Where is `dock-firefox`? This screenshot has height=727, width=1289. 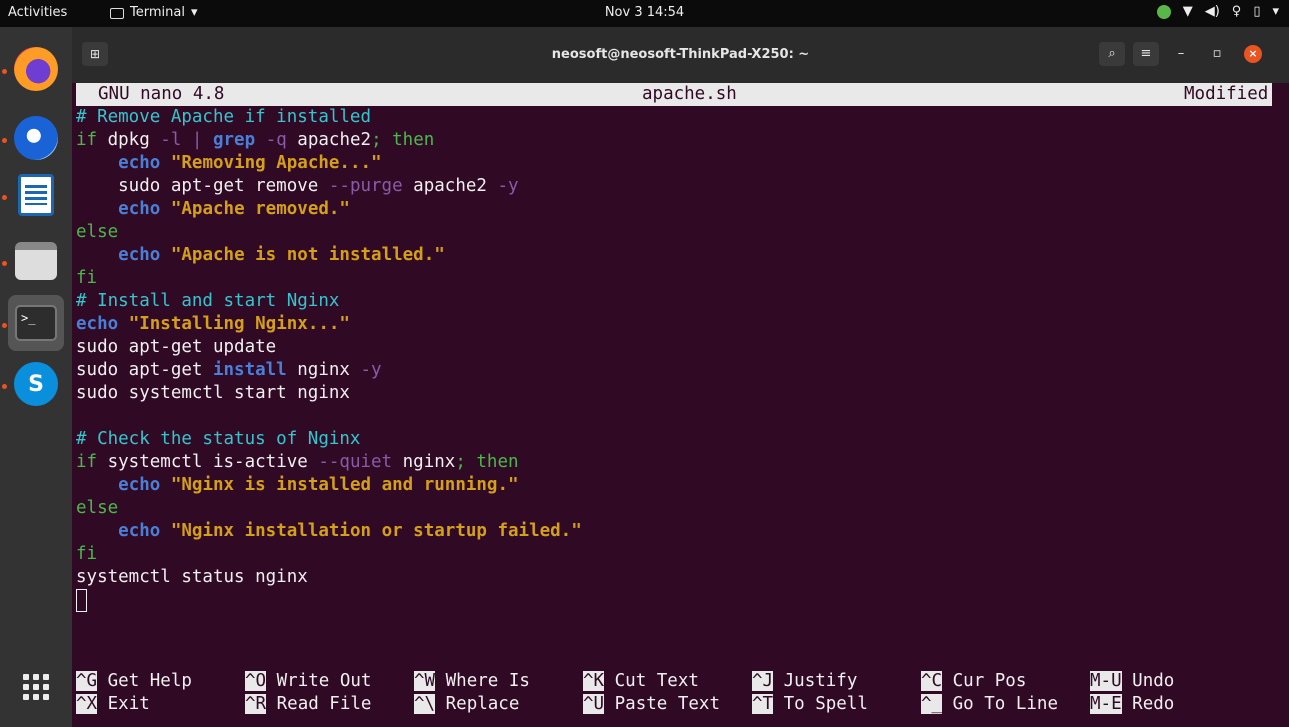 dock-firefox is located at coordinates (36, 69).